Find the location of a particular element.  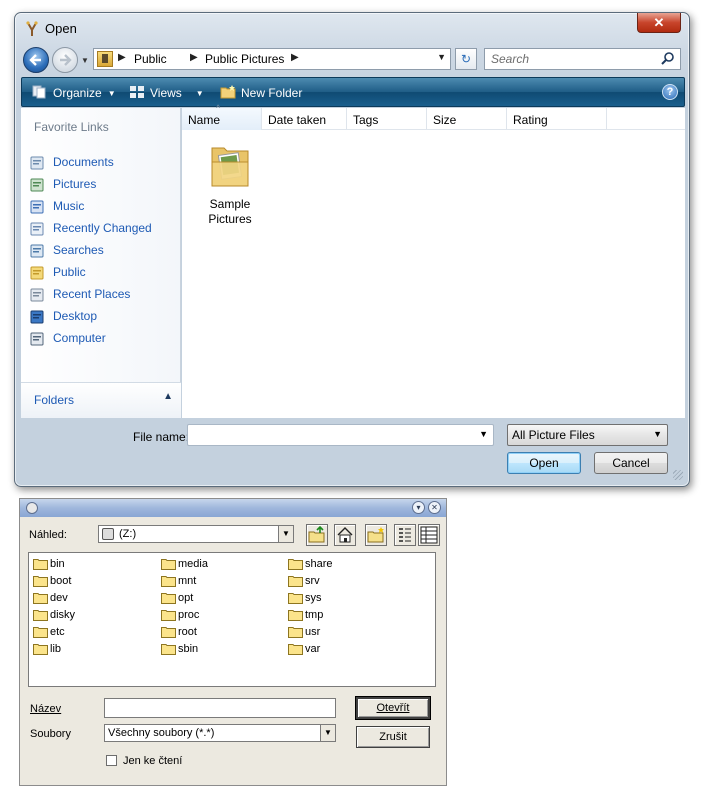

folder-item-label: share is located at coordinates (319, 564).